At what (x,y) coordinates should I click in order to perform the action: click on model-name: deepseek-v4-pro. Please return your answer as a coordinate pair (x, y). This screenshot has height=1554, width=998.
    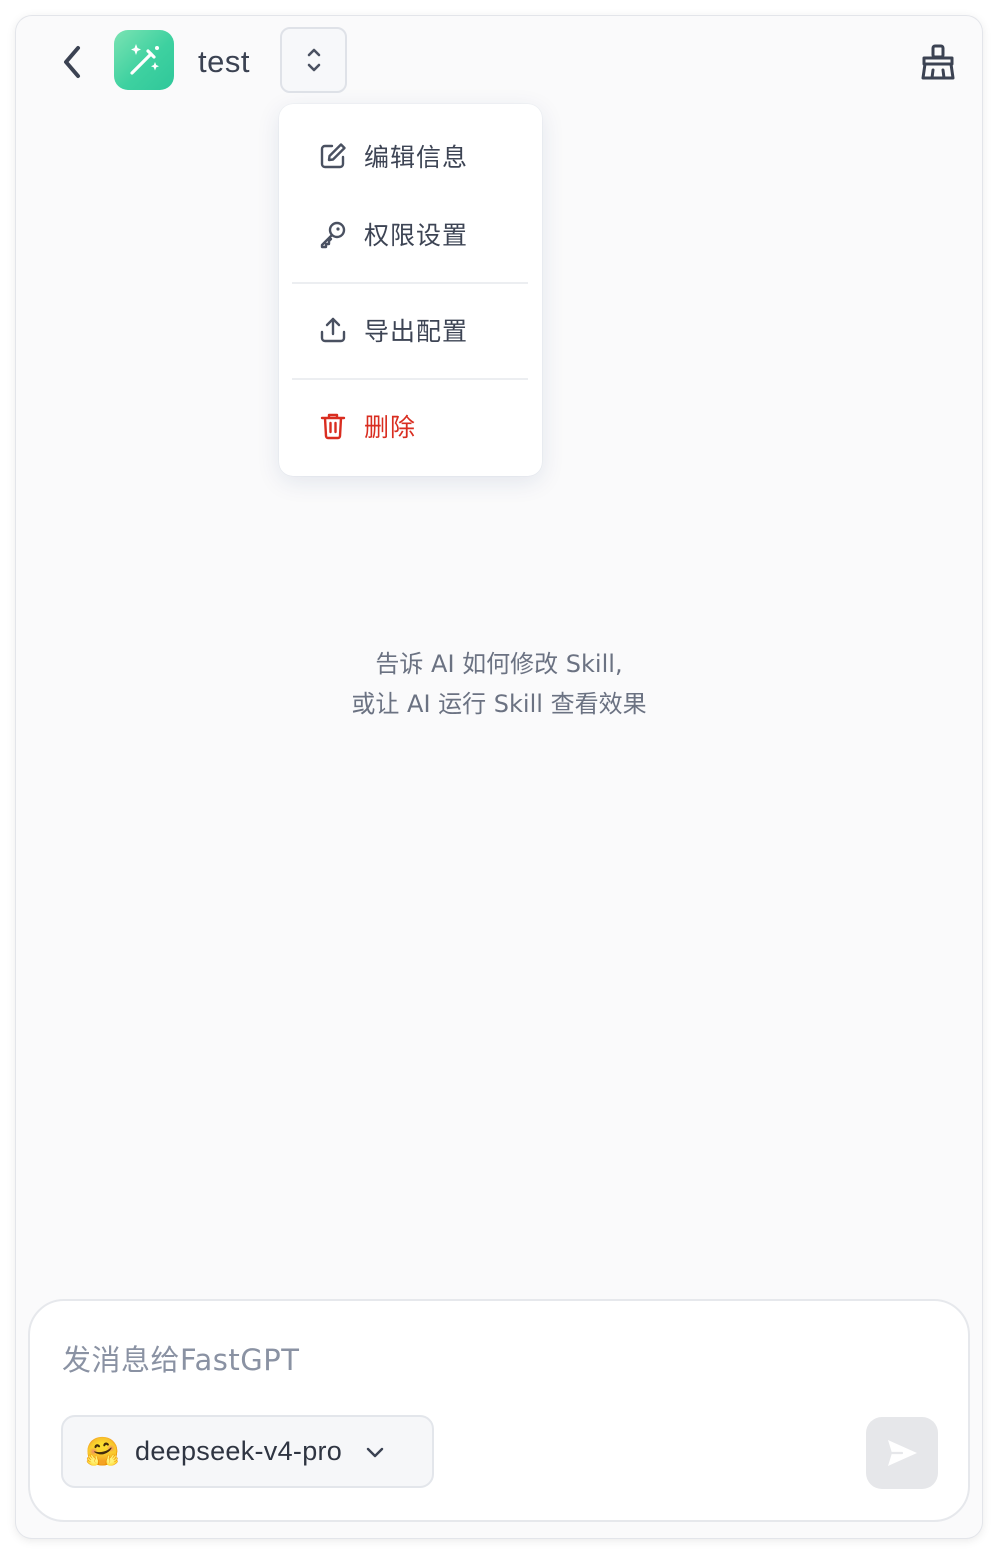
    Looking at the image, I should click on (239, 1451).